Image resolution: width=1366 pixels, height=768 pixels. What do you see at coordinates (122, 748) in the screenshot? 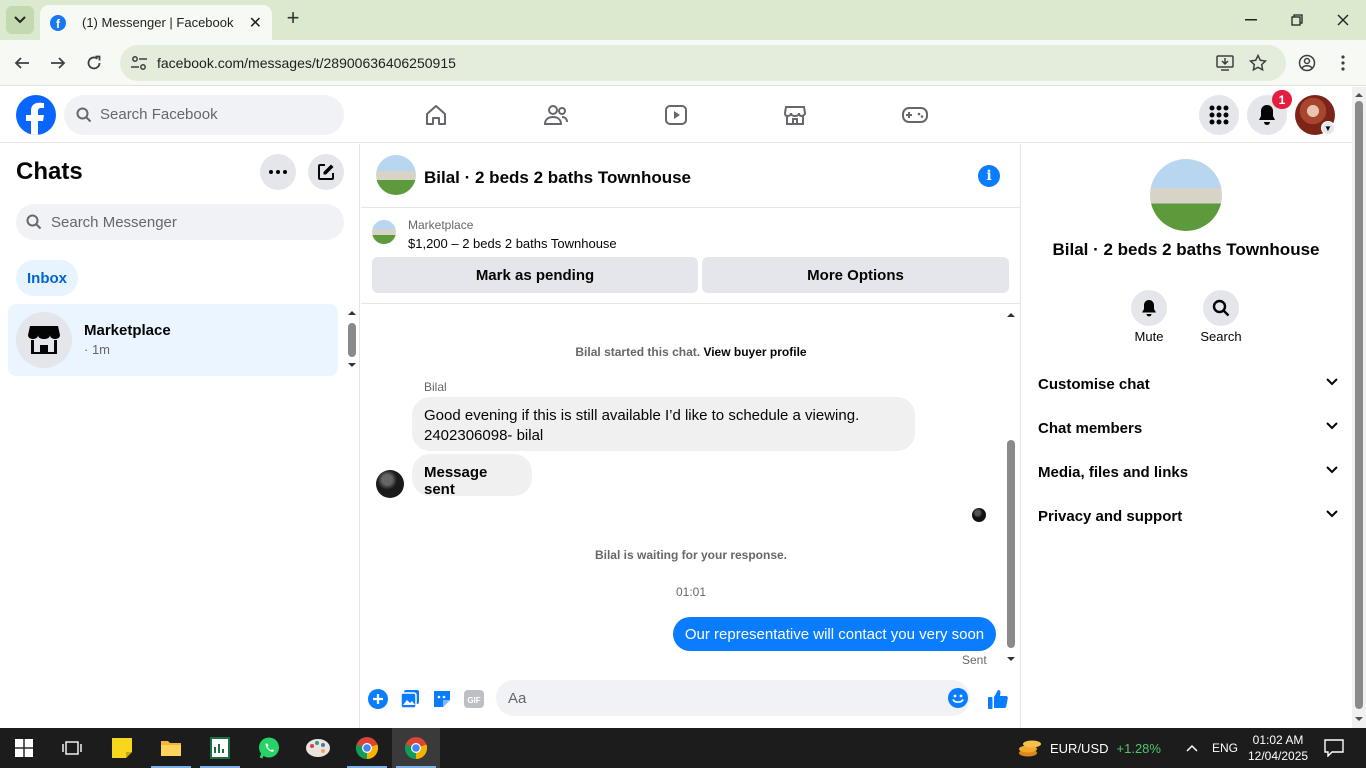
I see `taskbar-sticky-notes` at bounding box center [122, 748].